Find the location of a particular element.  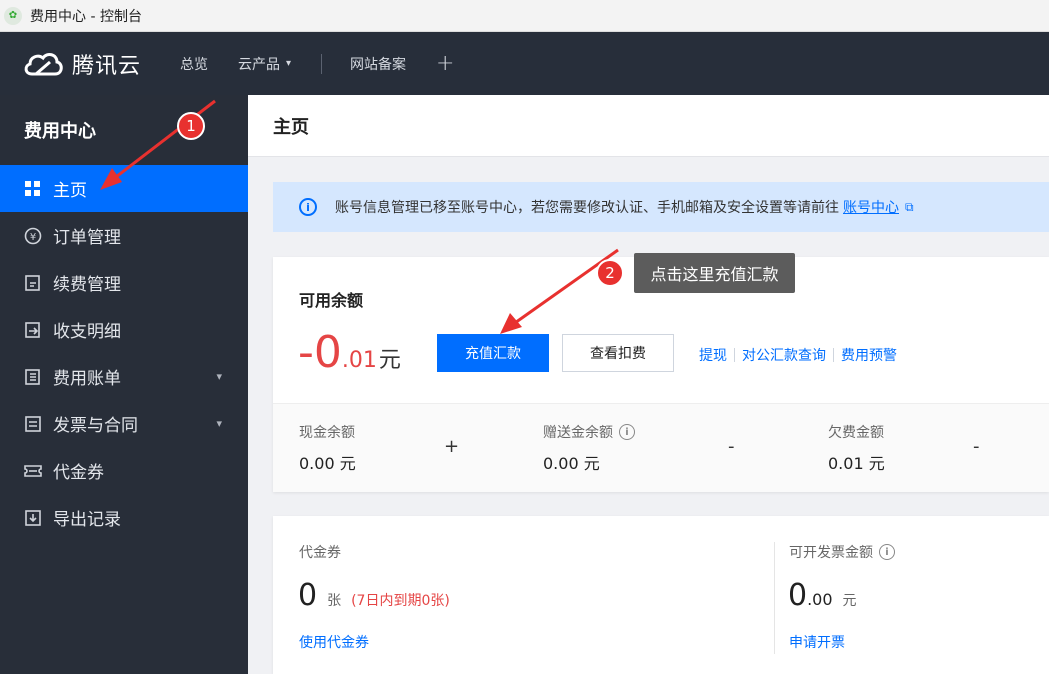

voucher-count-value: 0 is located at coordinates (308, 595).